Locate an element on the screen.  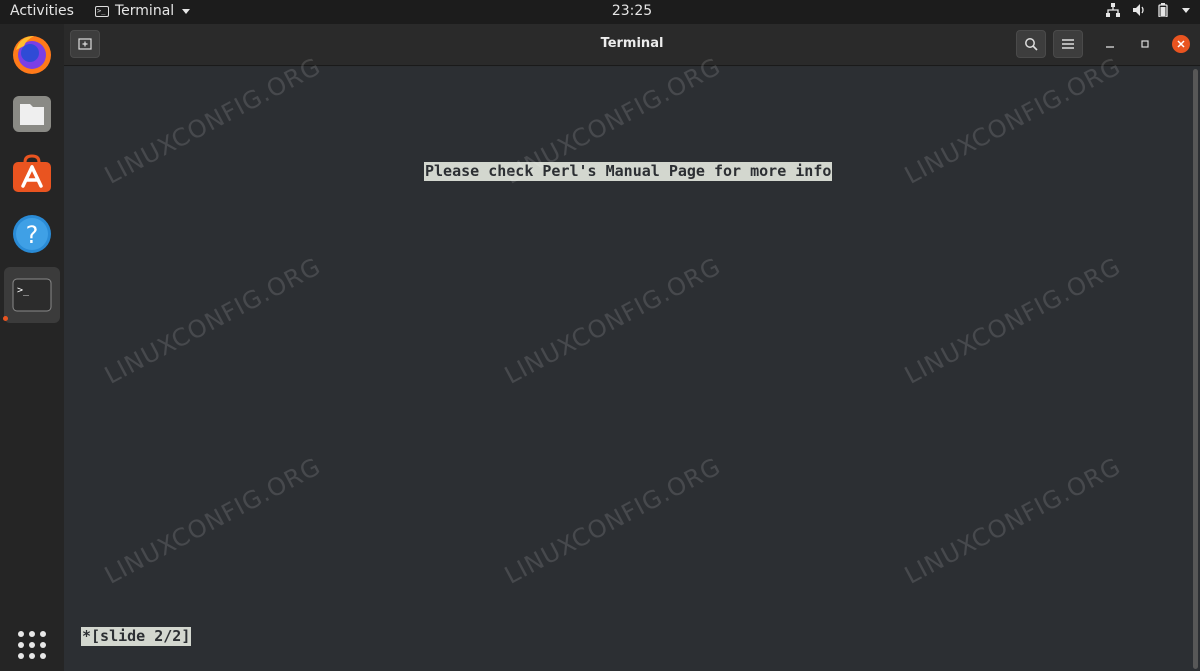
dock: ? >_ is located at coordinates (32, 347).